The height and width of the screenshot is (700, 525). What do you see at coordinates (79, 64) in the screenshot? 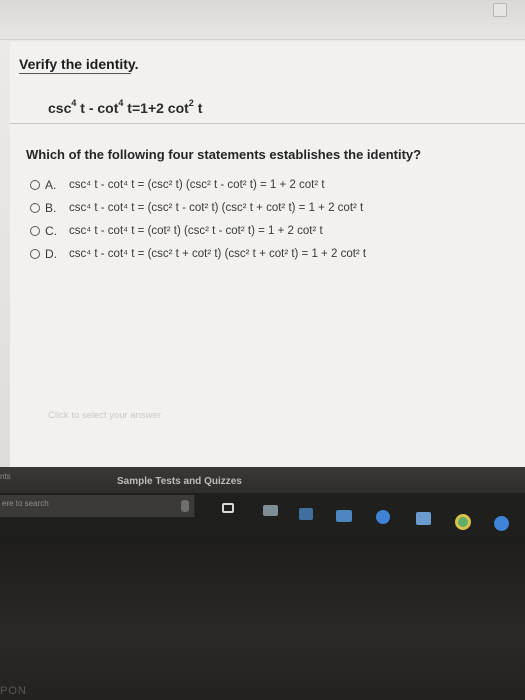
I see `problem-title: Verify the identity.` at bounding box center [79, 64].